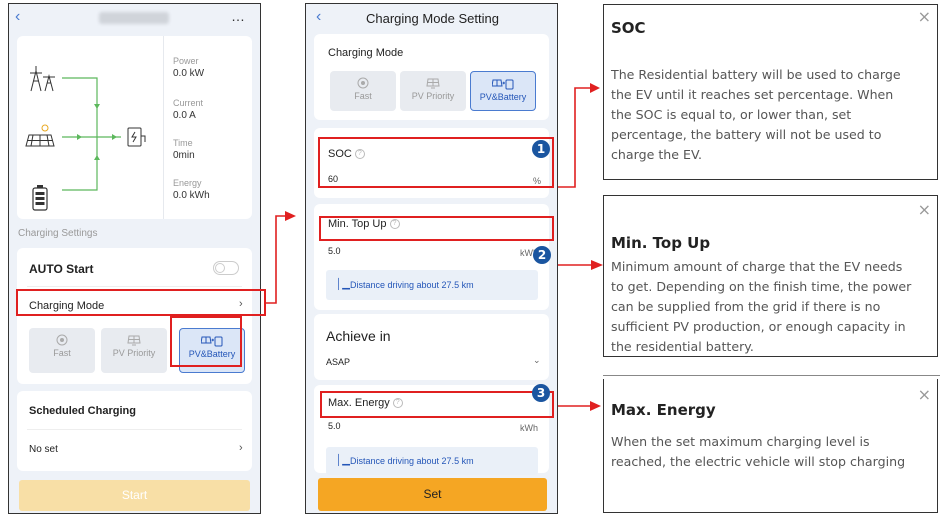 The width and height of the screenshot is (942, 519). I want to click on mode-label: Fast, so click(363, 96).